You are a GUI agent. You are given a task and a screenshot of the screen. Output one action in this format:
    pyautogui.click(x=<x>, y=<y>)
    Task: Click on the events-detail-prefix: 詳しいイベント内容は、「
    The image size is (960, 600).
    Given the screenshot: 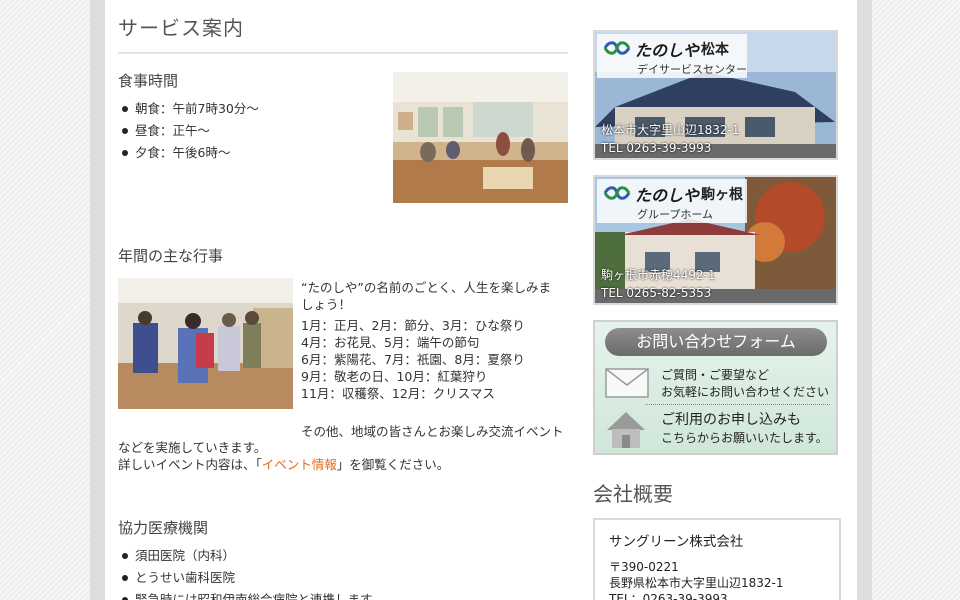 What is the action you would take?
    pyautogui.click(x=190, y=464)
    